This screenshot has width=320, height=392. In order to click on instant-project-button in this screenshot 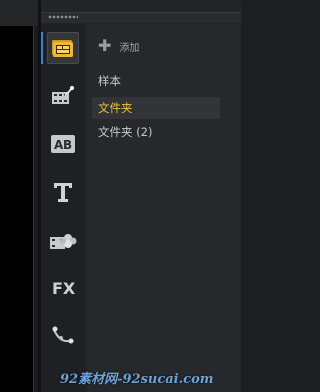, I will do `click(63, 96)`.